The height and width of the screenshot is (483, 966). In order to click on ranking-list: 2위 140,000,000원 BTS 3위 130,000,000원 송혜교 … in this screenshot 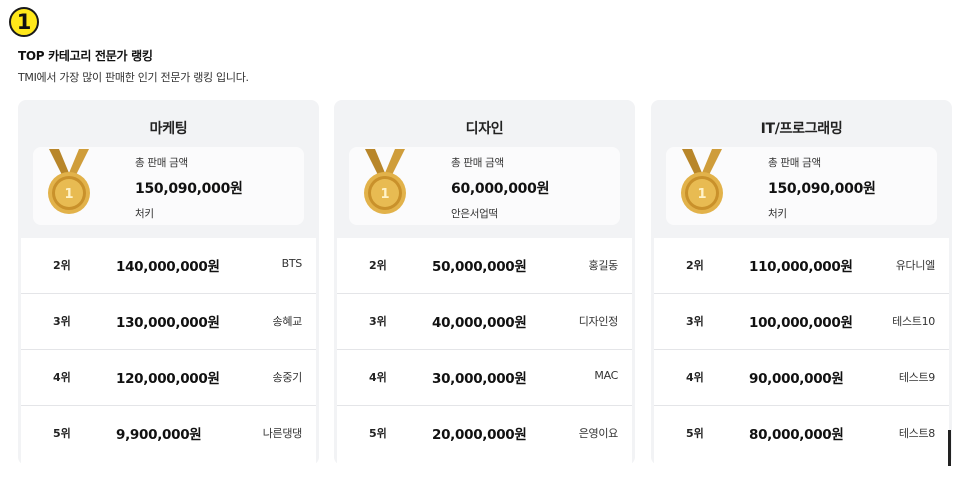, I will do `click(168, 351)`.